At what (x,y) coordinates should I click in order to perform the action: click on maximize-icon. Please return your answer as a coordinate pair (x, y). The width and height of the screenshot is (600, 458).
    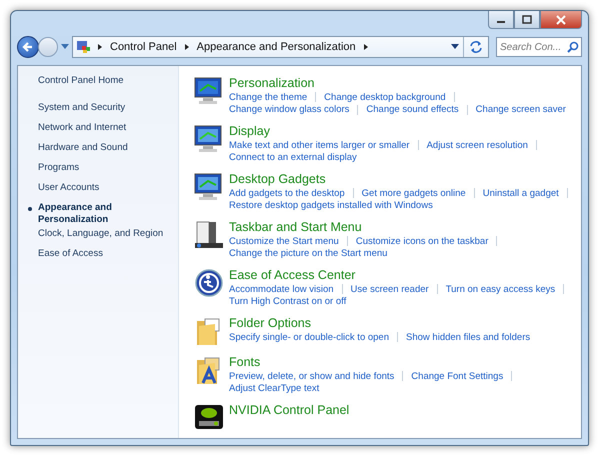
    Looking at the image, I should click on (527, 19).